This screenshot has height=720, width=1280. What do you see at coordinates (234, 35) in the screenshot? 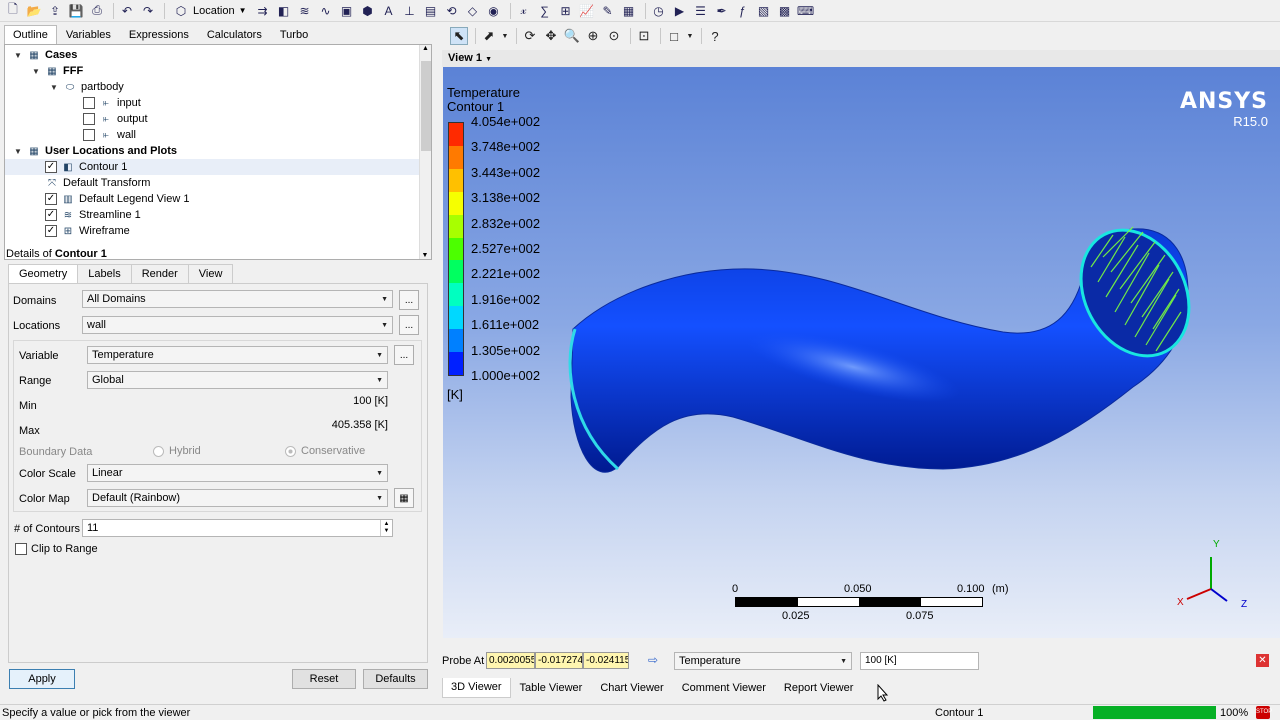
I see `tab-calculators: Calculators` at bounding box center [234, 35].